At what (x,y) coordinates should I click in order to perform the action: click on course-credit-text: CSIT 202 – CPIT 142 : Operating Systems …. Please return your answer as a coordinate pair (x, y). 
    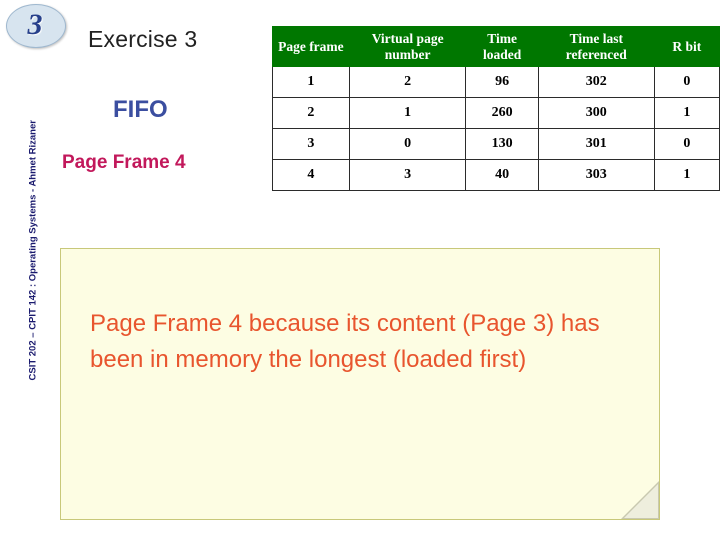
    Looking at the image, I should click on (33, 250).